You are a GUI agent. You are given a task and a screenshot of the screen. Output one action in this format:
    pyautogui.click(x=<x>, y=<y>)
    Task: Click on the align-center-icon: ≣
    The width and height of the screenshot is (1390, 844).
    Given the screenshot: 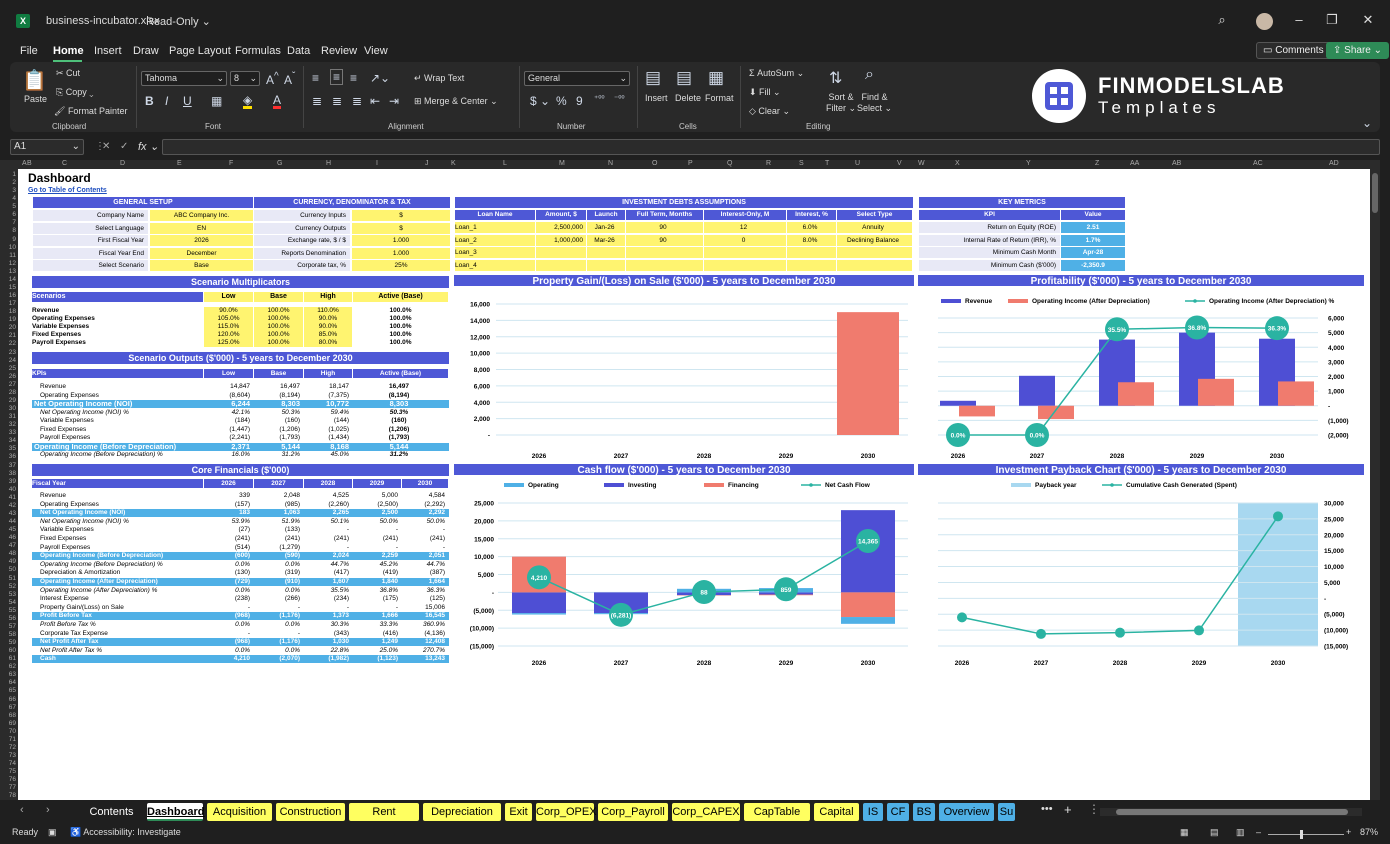 What is the action you would take?
    pyautogui.click(x=337, y=101)
    